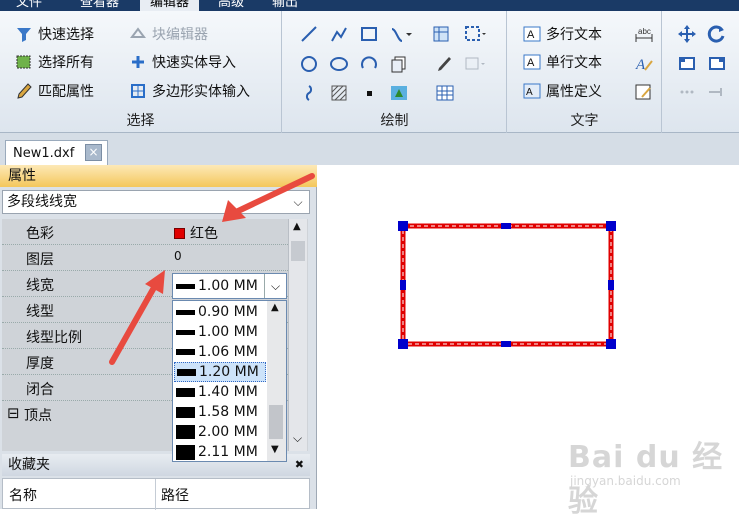  I want to click on text-icon: A, so click(532, 62).